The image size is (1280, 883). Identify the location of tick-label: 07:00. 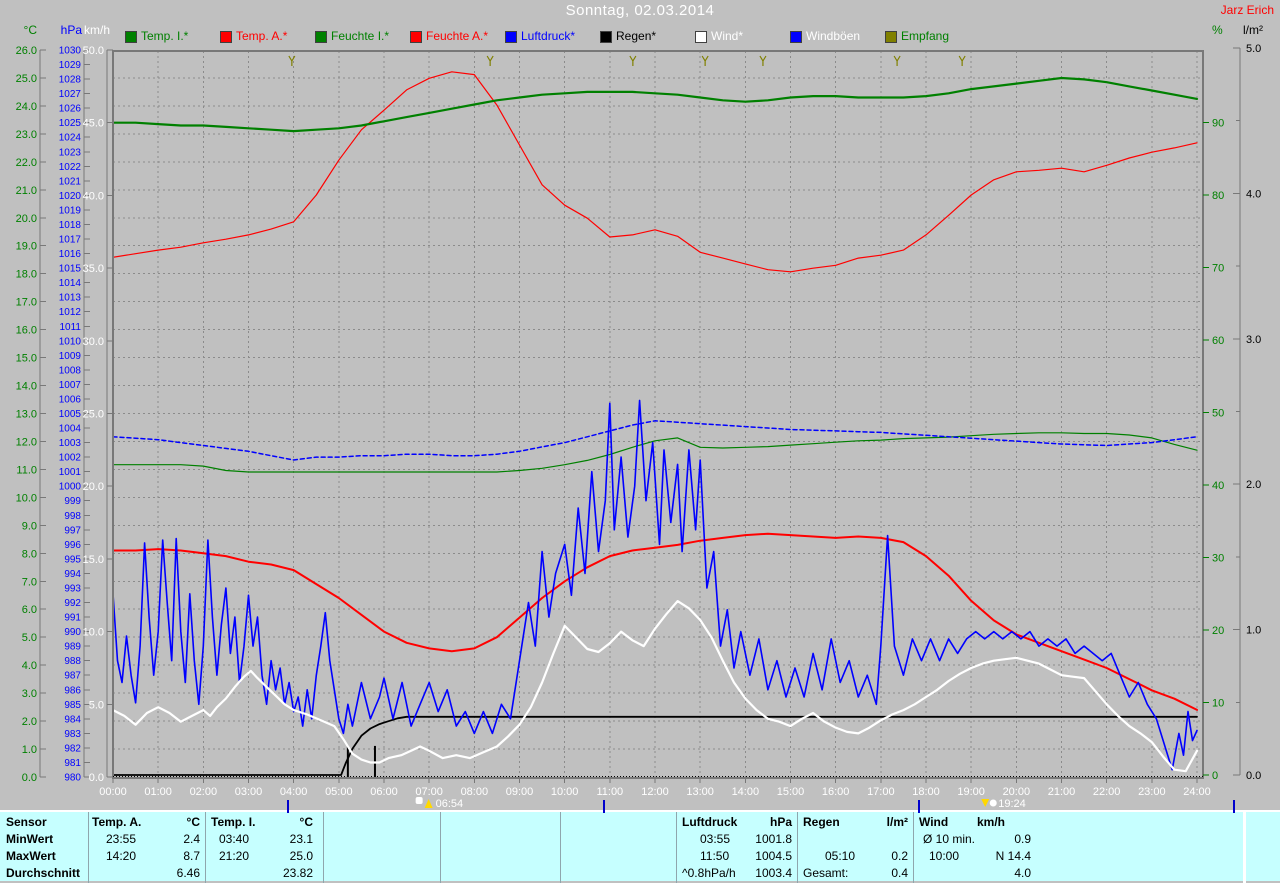
(429, 792).